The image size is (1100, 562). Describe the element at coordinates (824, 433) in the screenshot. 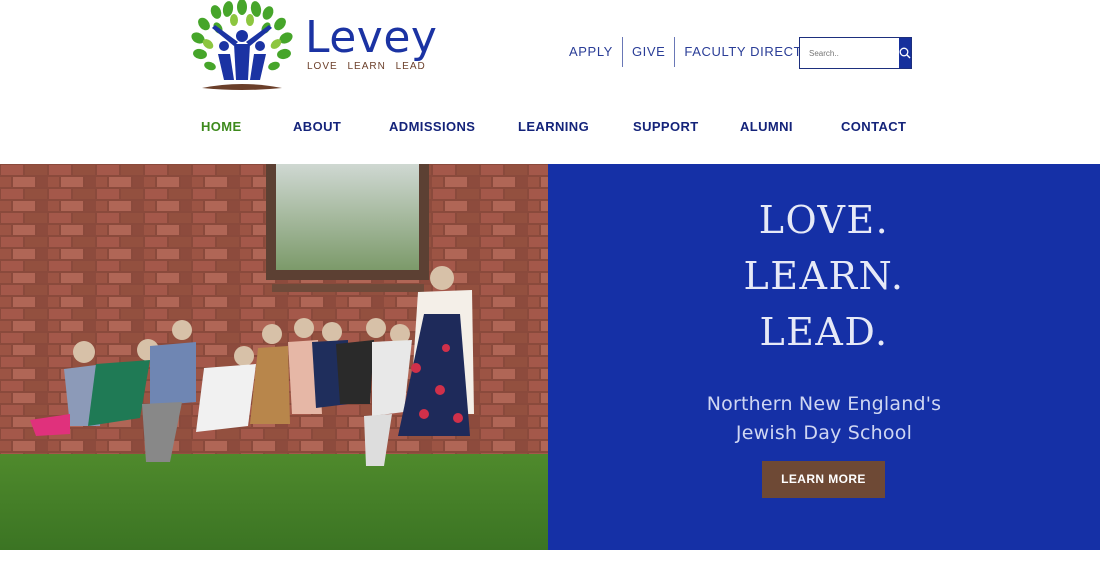

I see `hero-subtitle-line2: Jewish Day School` at that location.